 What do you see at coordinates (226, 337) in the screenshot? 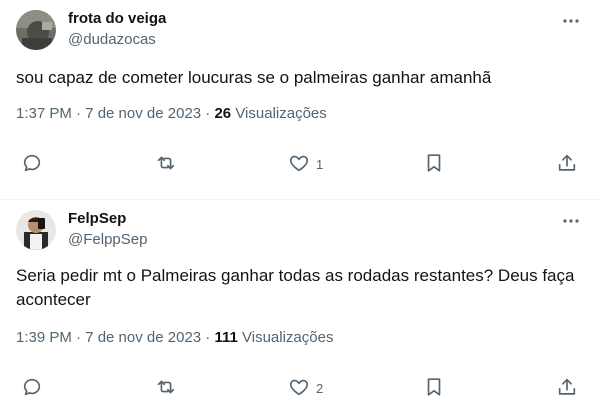
I see `views-count: 111` at bounding box center [226, 337].